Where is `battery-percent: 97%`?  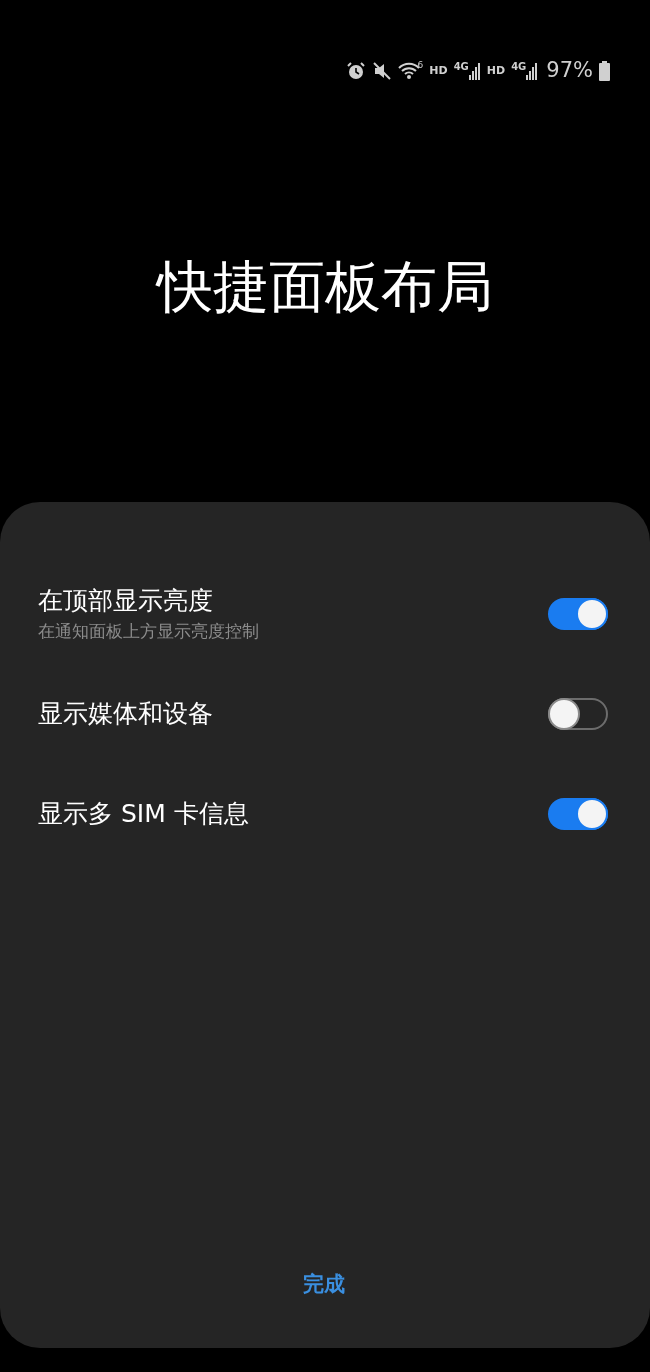
battery-percent: 97% is located at coordinates (569, 71).